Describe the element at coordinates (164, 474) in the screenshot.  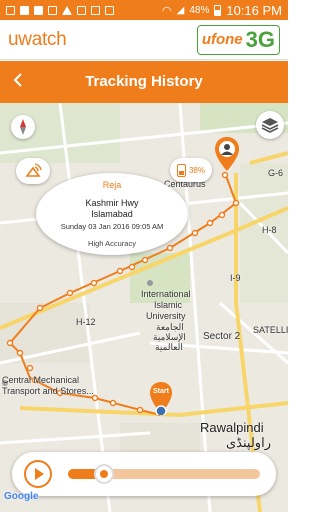
I see `playback-slider` at that location.